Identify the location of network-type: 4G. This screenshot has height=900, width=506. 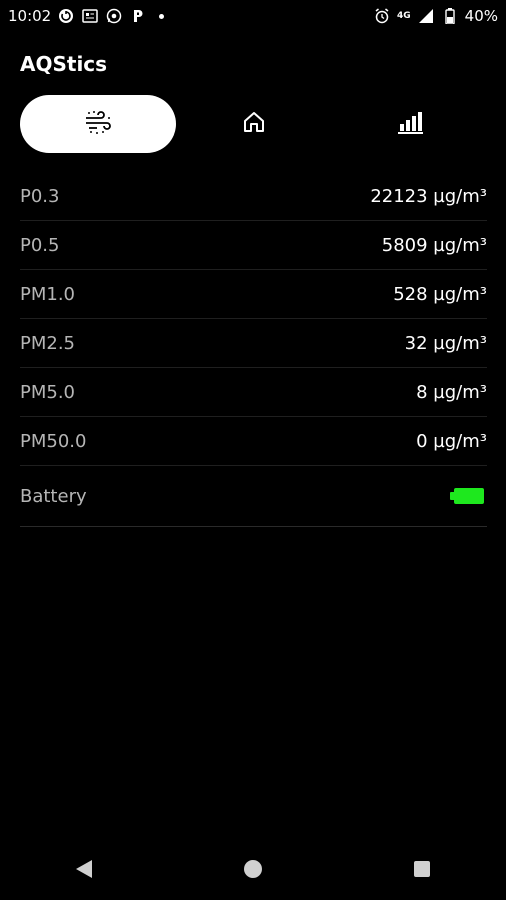
(404, 16).